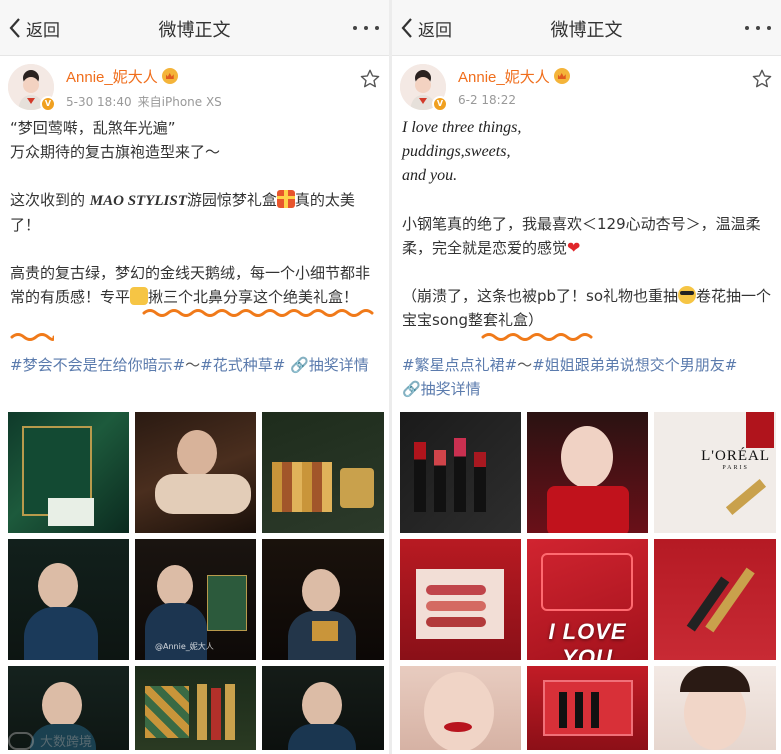 This screenshot has width=781, height=754. Describe the element at coordinates (687, 295) in the screenshot. I see `sunglasses-emoji-icon` at that location.